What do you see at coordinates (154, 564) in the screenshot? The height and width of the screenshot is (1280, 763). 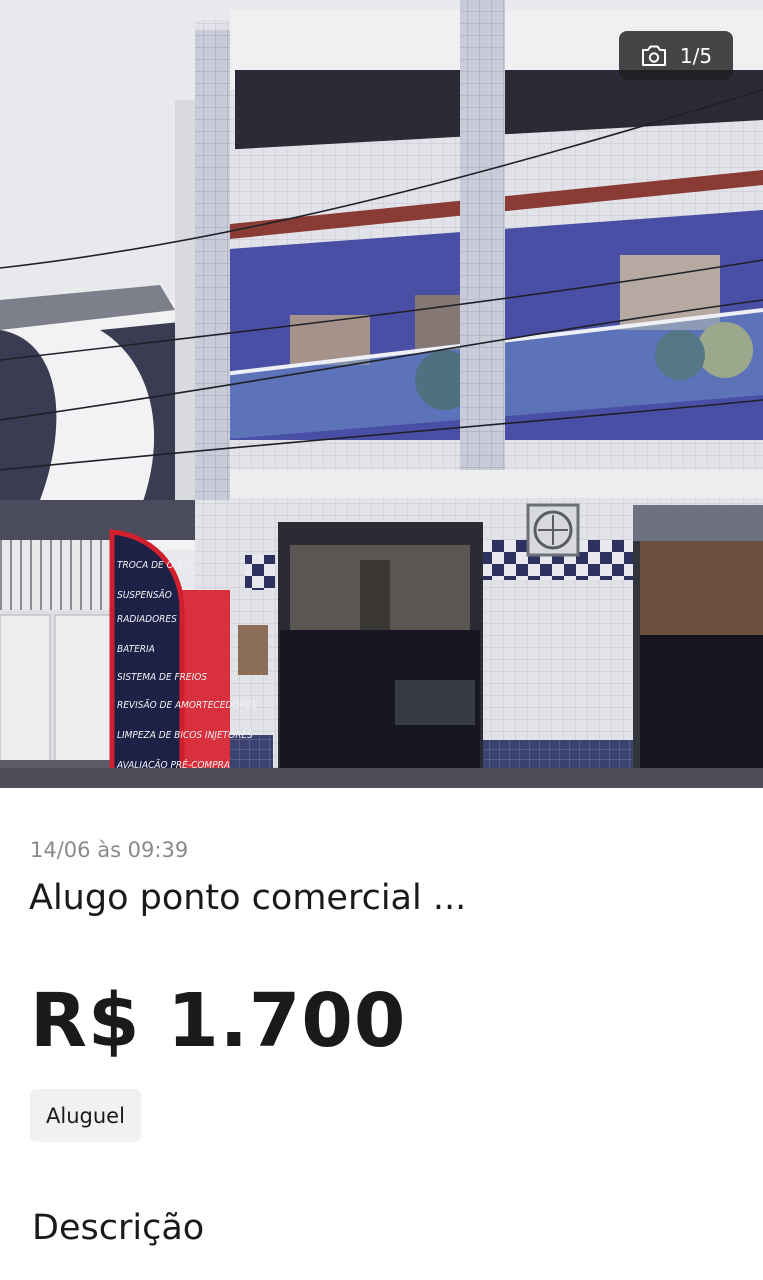 I see `sign-line: TROCA DE ÓLEO` at bounding box center [154, 564].